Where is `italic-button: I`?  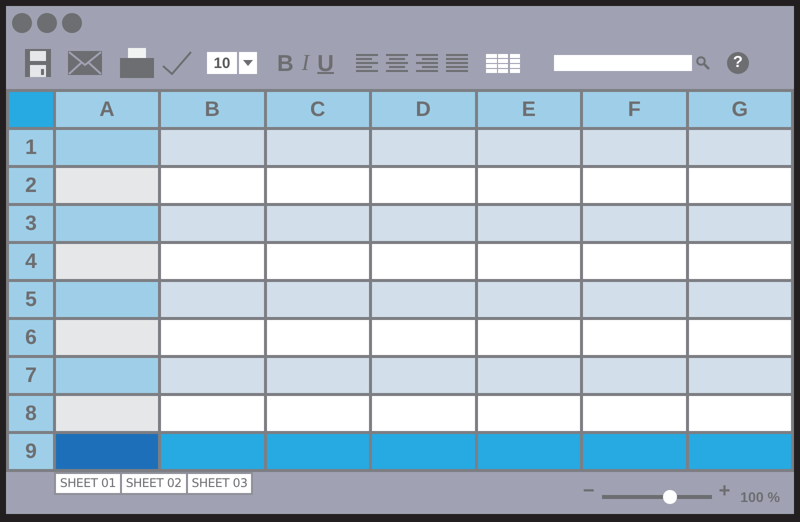
italic-button: I is located at coordinates (306, 63).